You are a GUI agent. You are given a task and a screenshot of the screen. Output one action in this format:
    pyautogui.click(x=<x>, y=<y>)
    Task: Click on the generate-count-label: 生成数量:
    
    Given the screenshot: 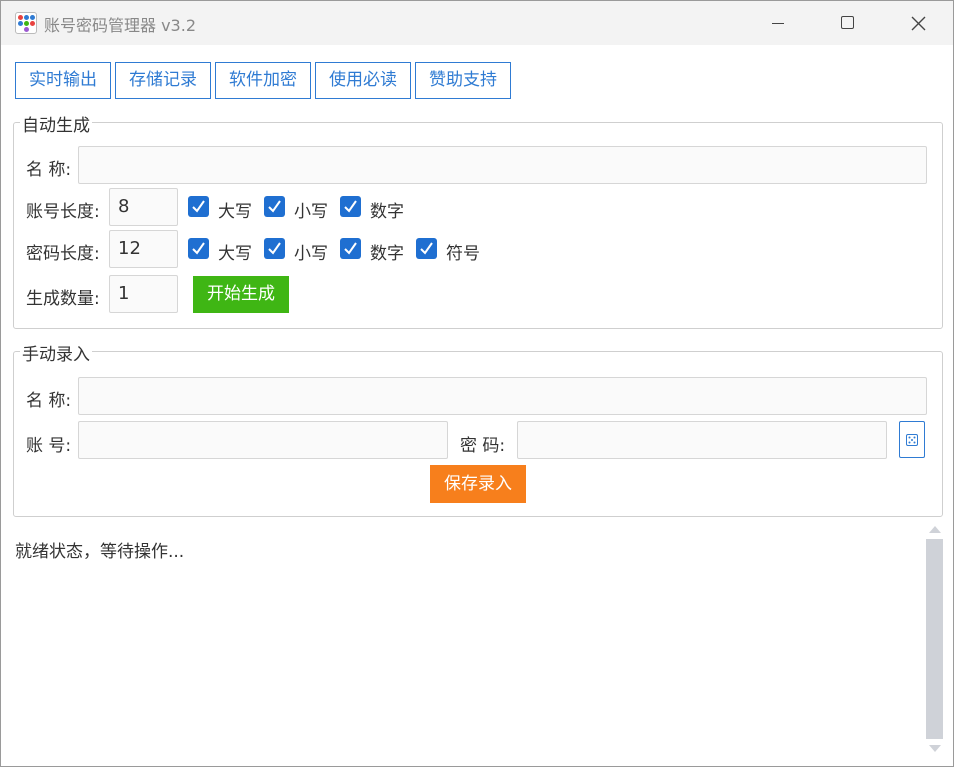 What is the action you would take?
    pyautogui.click(x=63, y=299)
    